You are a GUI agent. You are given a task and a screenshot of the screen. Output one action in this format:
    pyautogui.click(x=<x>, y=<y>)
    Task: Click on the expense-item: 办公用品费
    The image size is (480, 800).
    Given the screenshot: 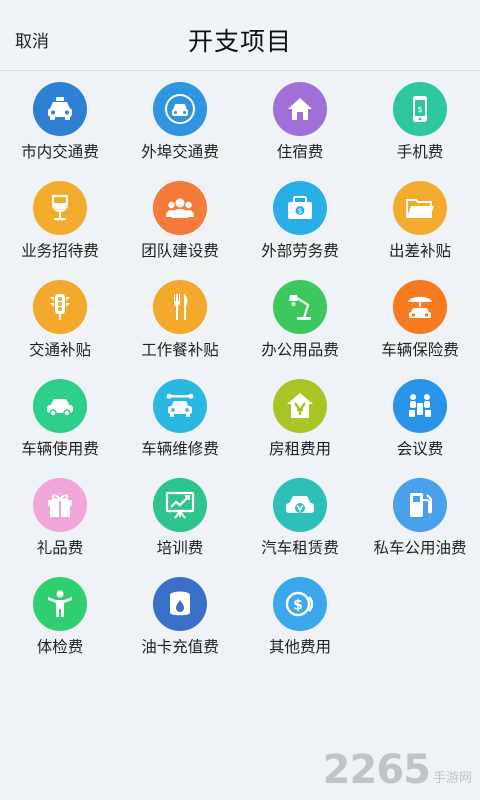 What is the action you would take?
    pyautogui.click(x=300, y=319)
    